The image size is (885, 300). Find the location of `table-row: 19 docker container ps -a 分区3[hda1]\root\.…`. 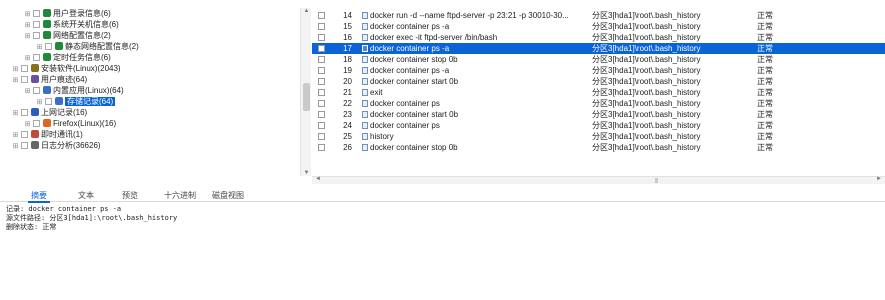

table-row: 19 docker container ps -a 分区3[hda1]\root\.… is located at coordinates (598, 70).